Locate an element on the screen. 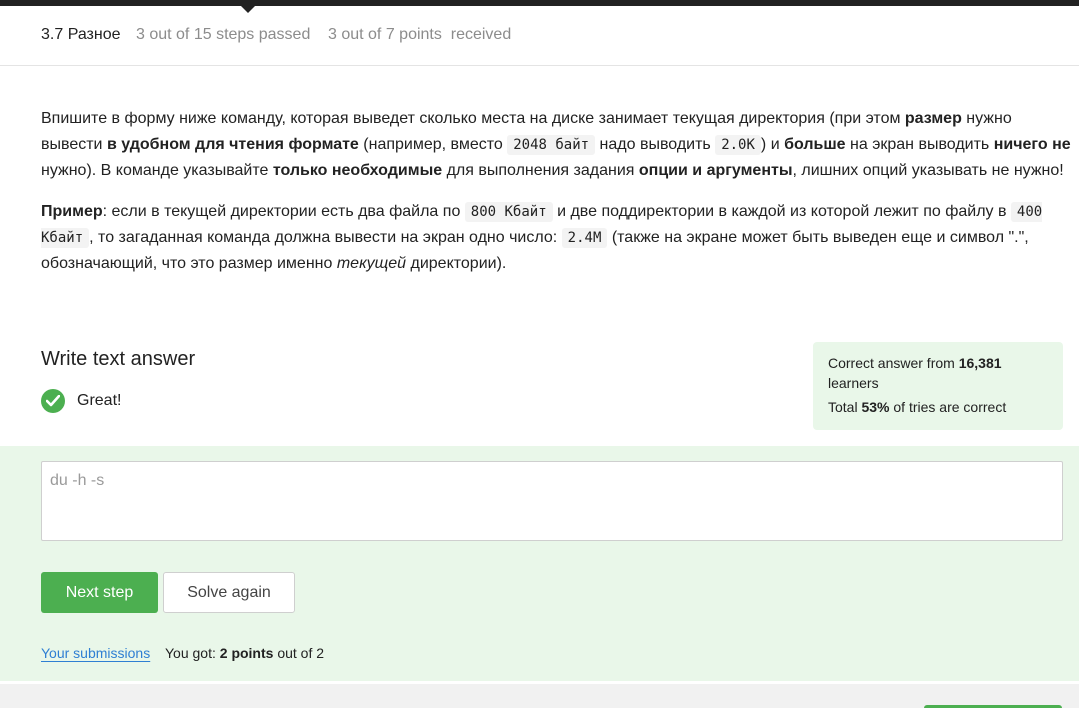  points-progress: 3 out of 7 points received is located at coordinates (420, 34).